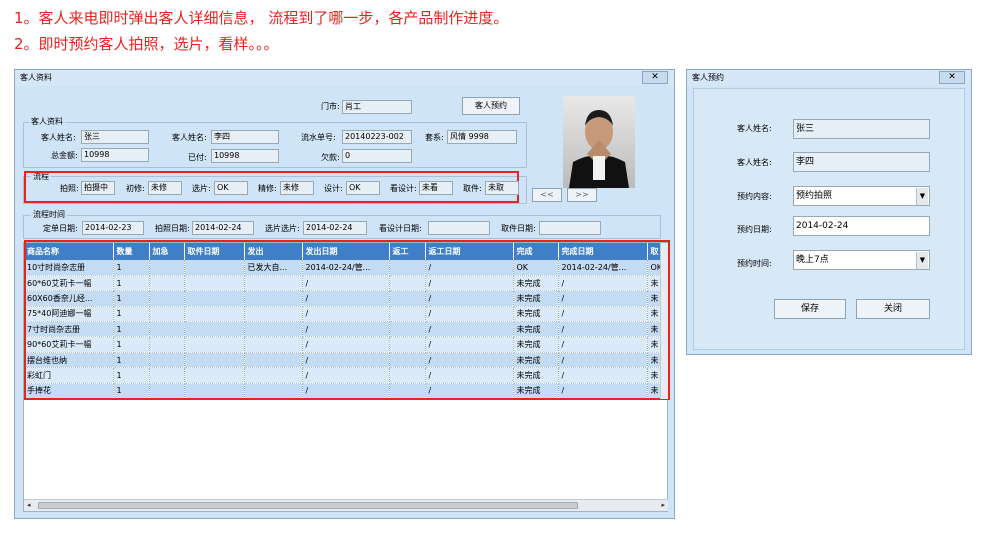 This screenshot has height=533, width=1000. Describe the element at coordinates (459, 228) in the screenshot. I see `design-date-field` at that location.